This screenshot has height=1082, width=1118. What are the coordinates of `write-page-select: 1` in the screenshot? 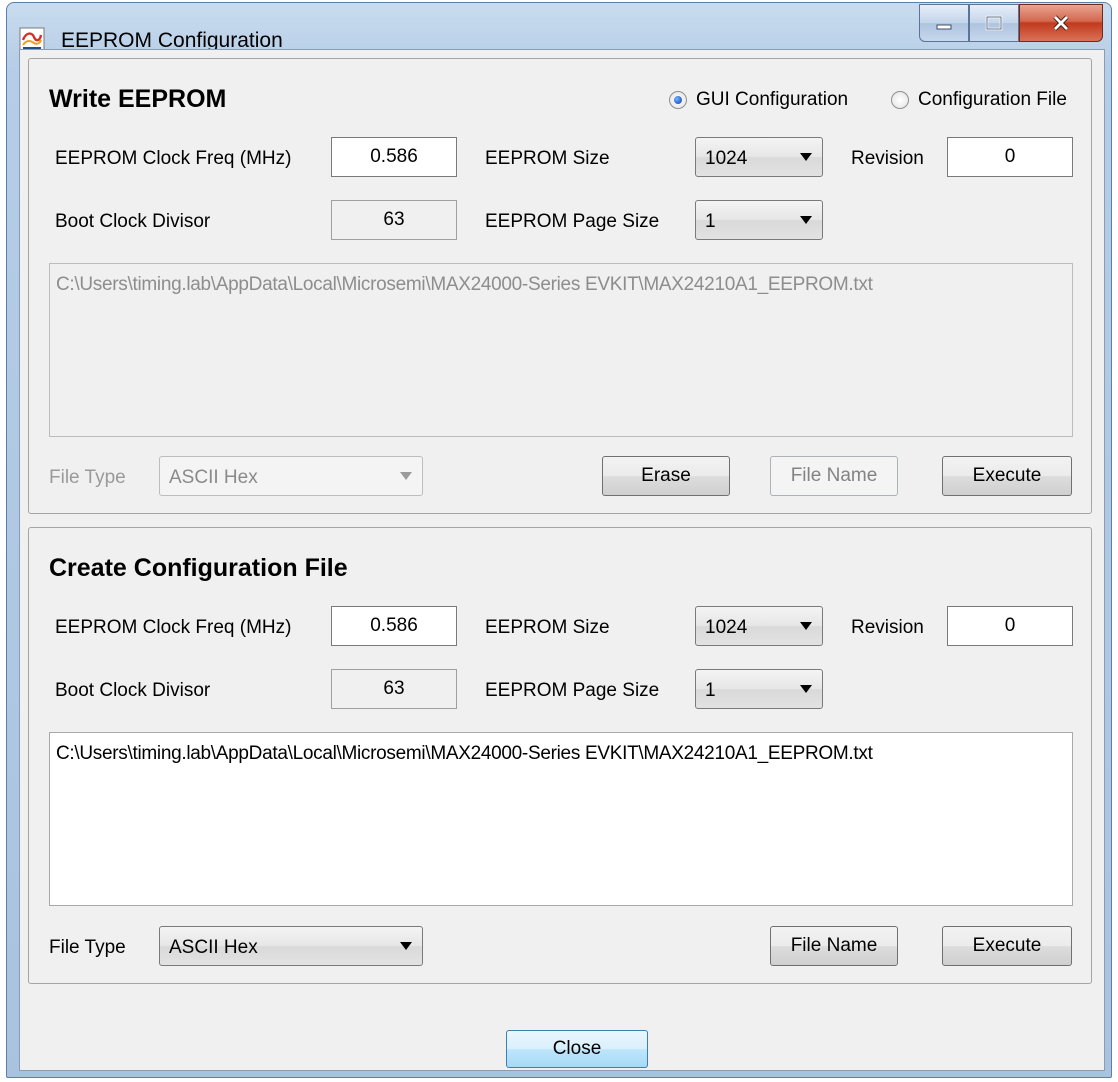 It's located at (759, 220).